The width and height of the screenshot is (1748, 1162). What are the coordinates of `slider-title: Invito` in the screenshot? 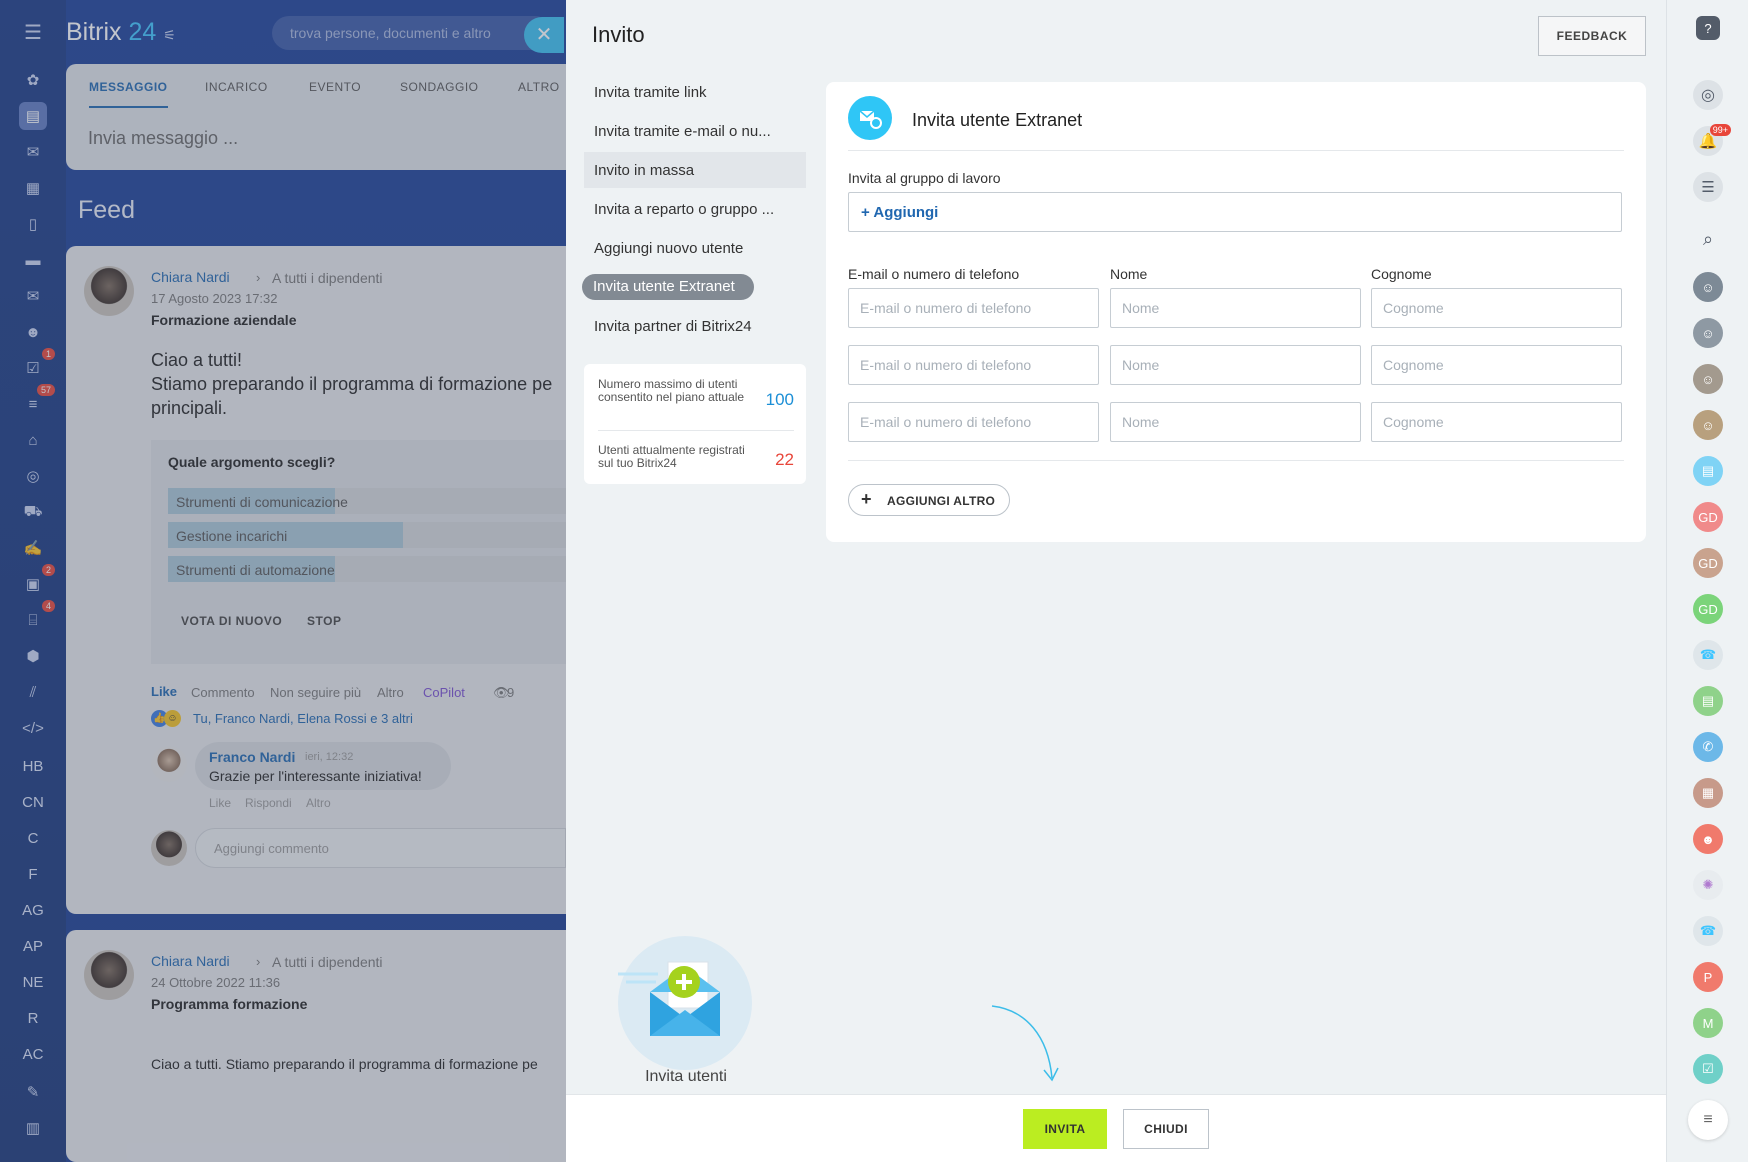 It's located at (618, 34).